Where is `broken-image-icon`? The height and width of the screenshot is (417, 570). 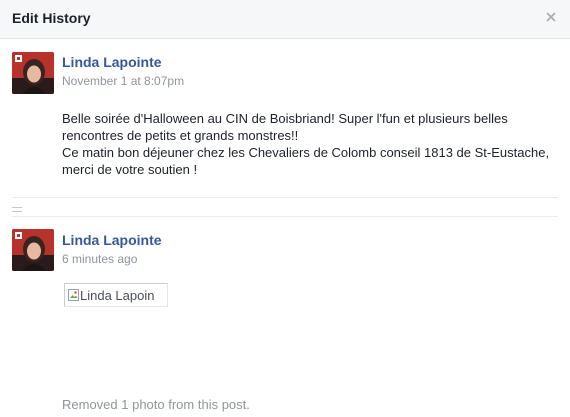
broken-image-icon is located at coordinates (73, 295).